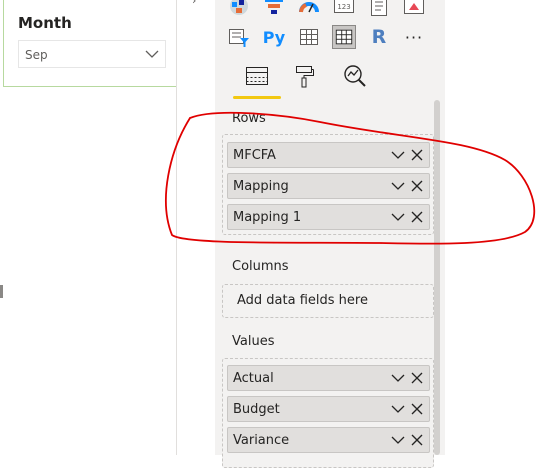 Image resolution: width=539 pixels, height=468 pixels. I want to click on field-label: Mapping 1, so click(267, 217).